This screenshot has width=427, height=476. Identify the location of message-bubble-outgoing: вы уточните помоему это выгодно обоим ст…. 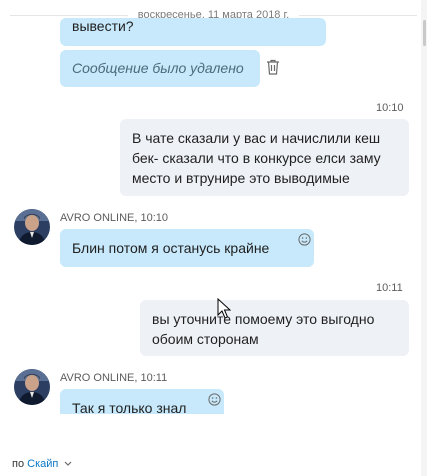
(274, 328).